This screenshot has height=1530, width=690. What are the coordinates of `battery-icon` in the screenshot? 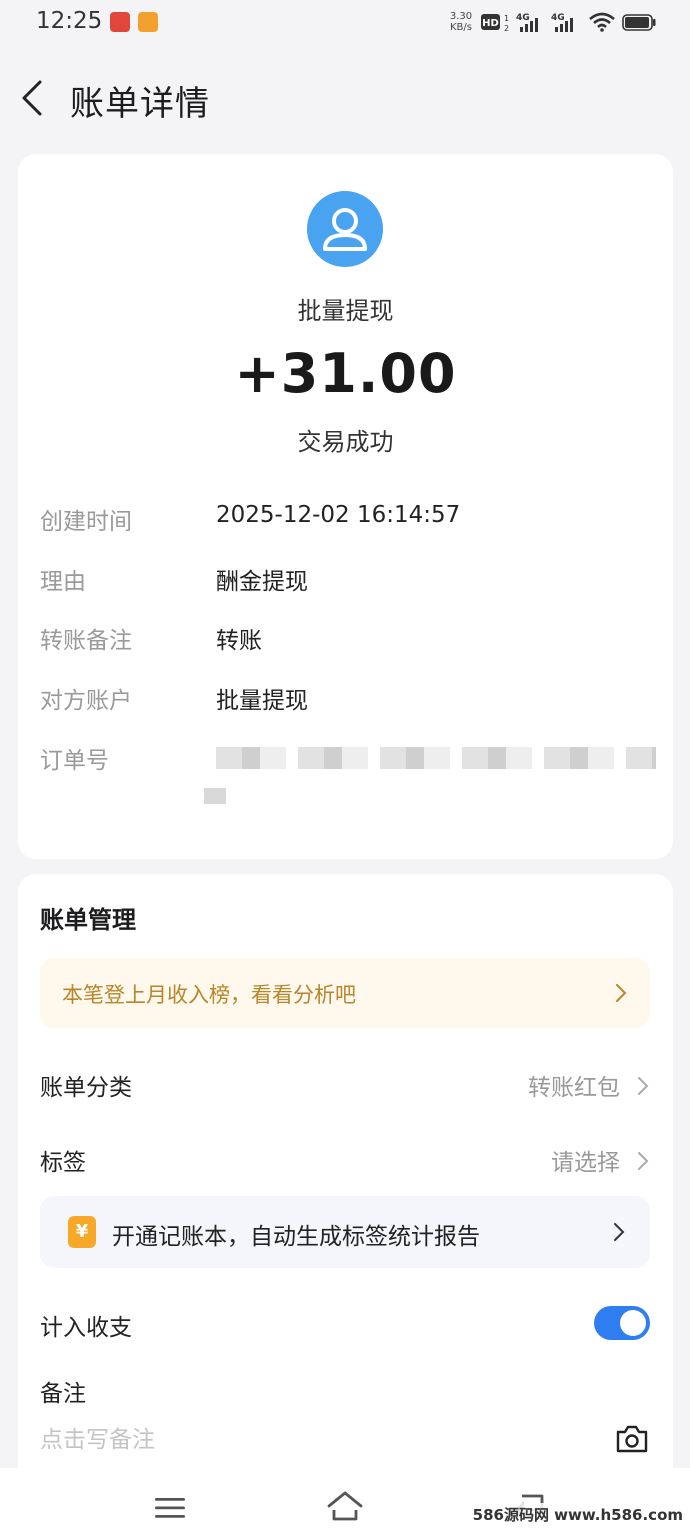 It's located at (639, 22).